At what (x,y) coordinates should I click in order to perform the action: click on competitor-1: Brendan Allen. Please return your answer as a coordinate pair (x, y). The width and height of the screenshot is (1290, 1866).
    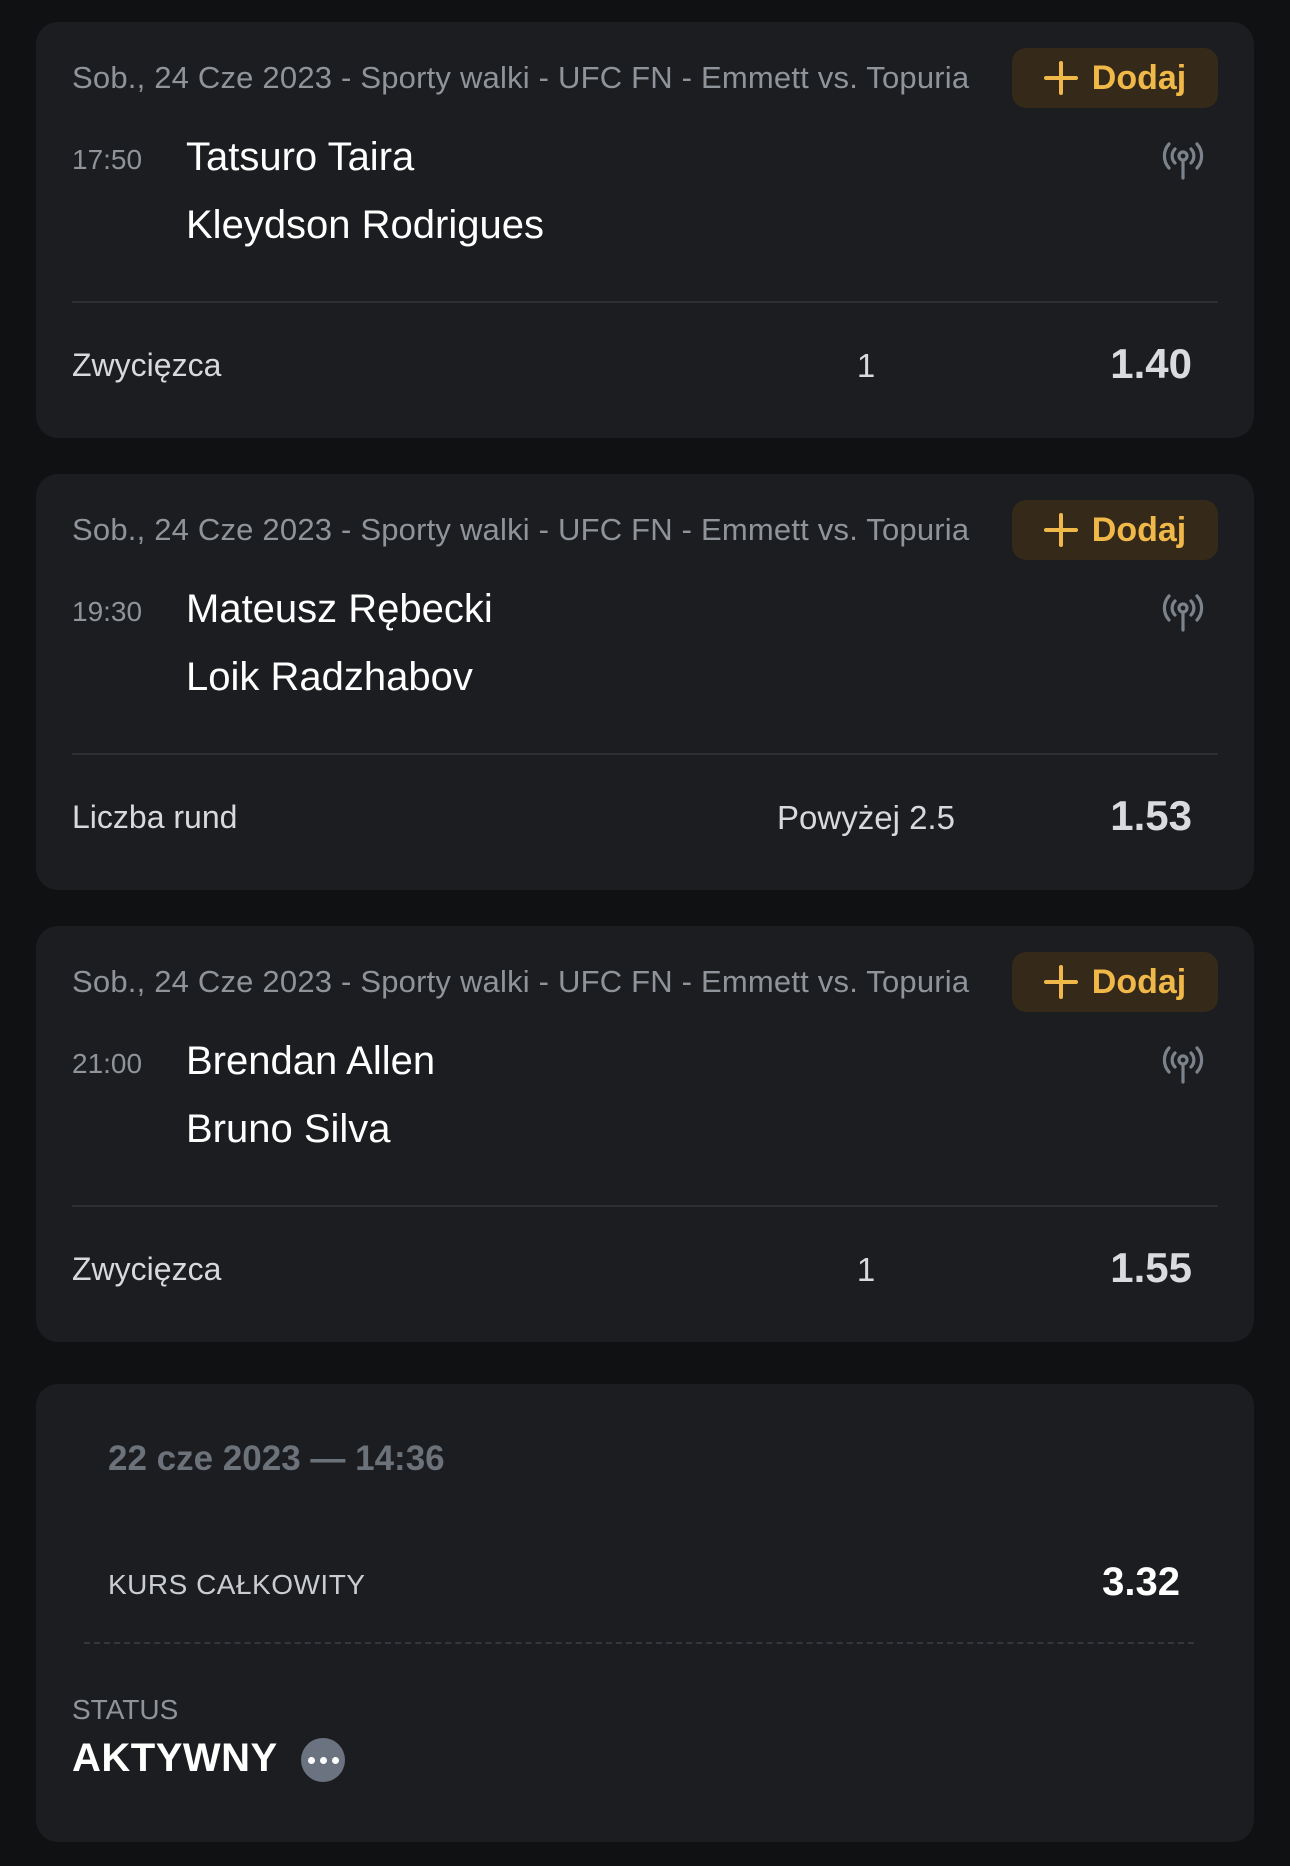
    Looking at the image, I should click on (311, 1061).